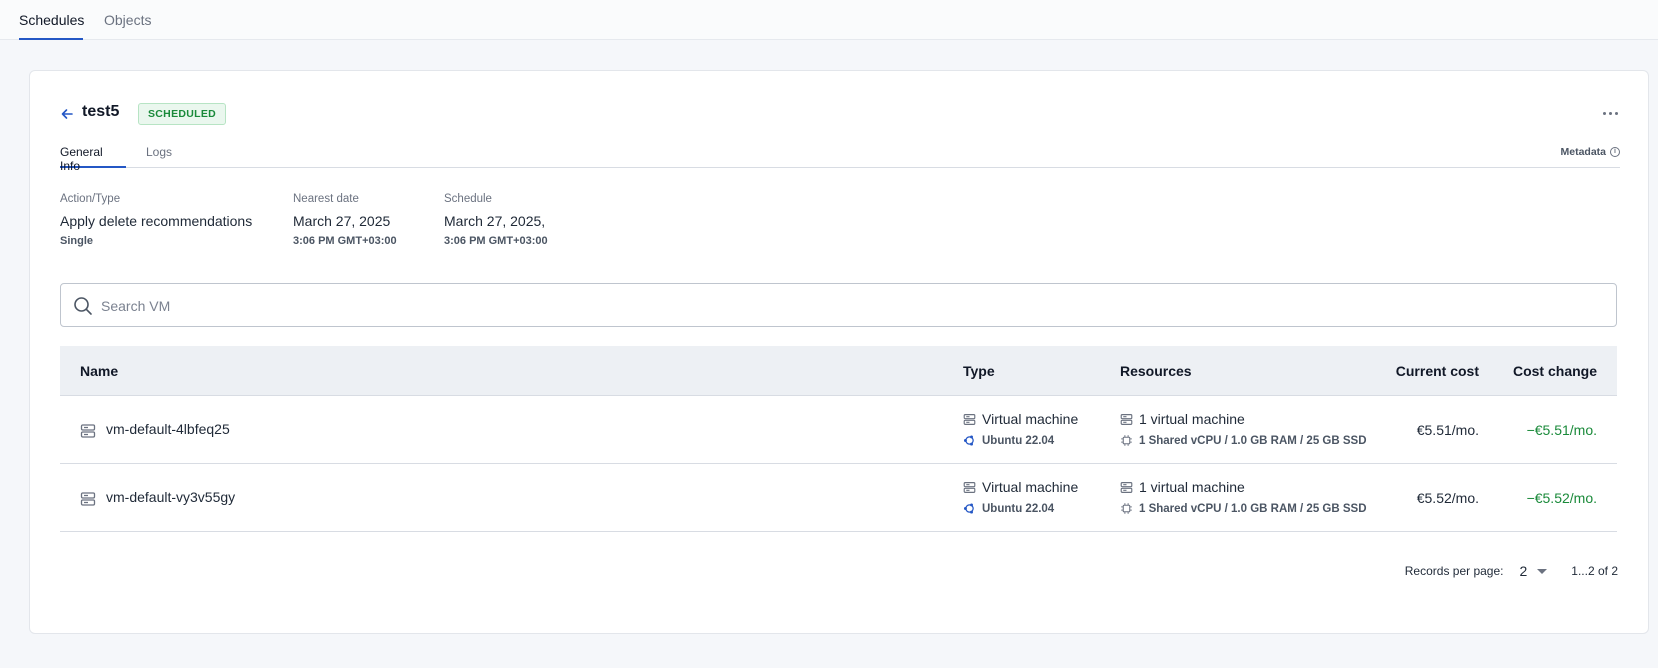 The width and height of the screenshot is (1658, 668). What do you see at coordinates (1604, 113) in the screenshot?
I see `more-horizontal-icon` at bounding box center [1604, 113].